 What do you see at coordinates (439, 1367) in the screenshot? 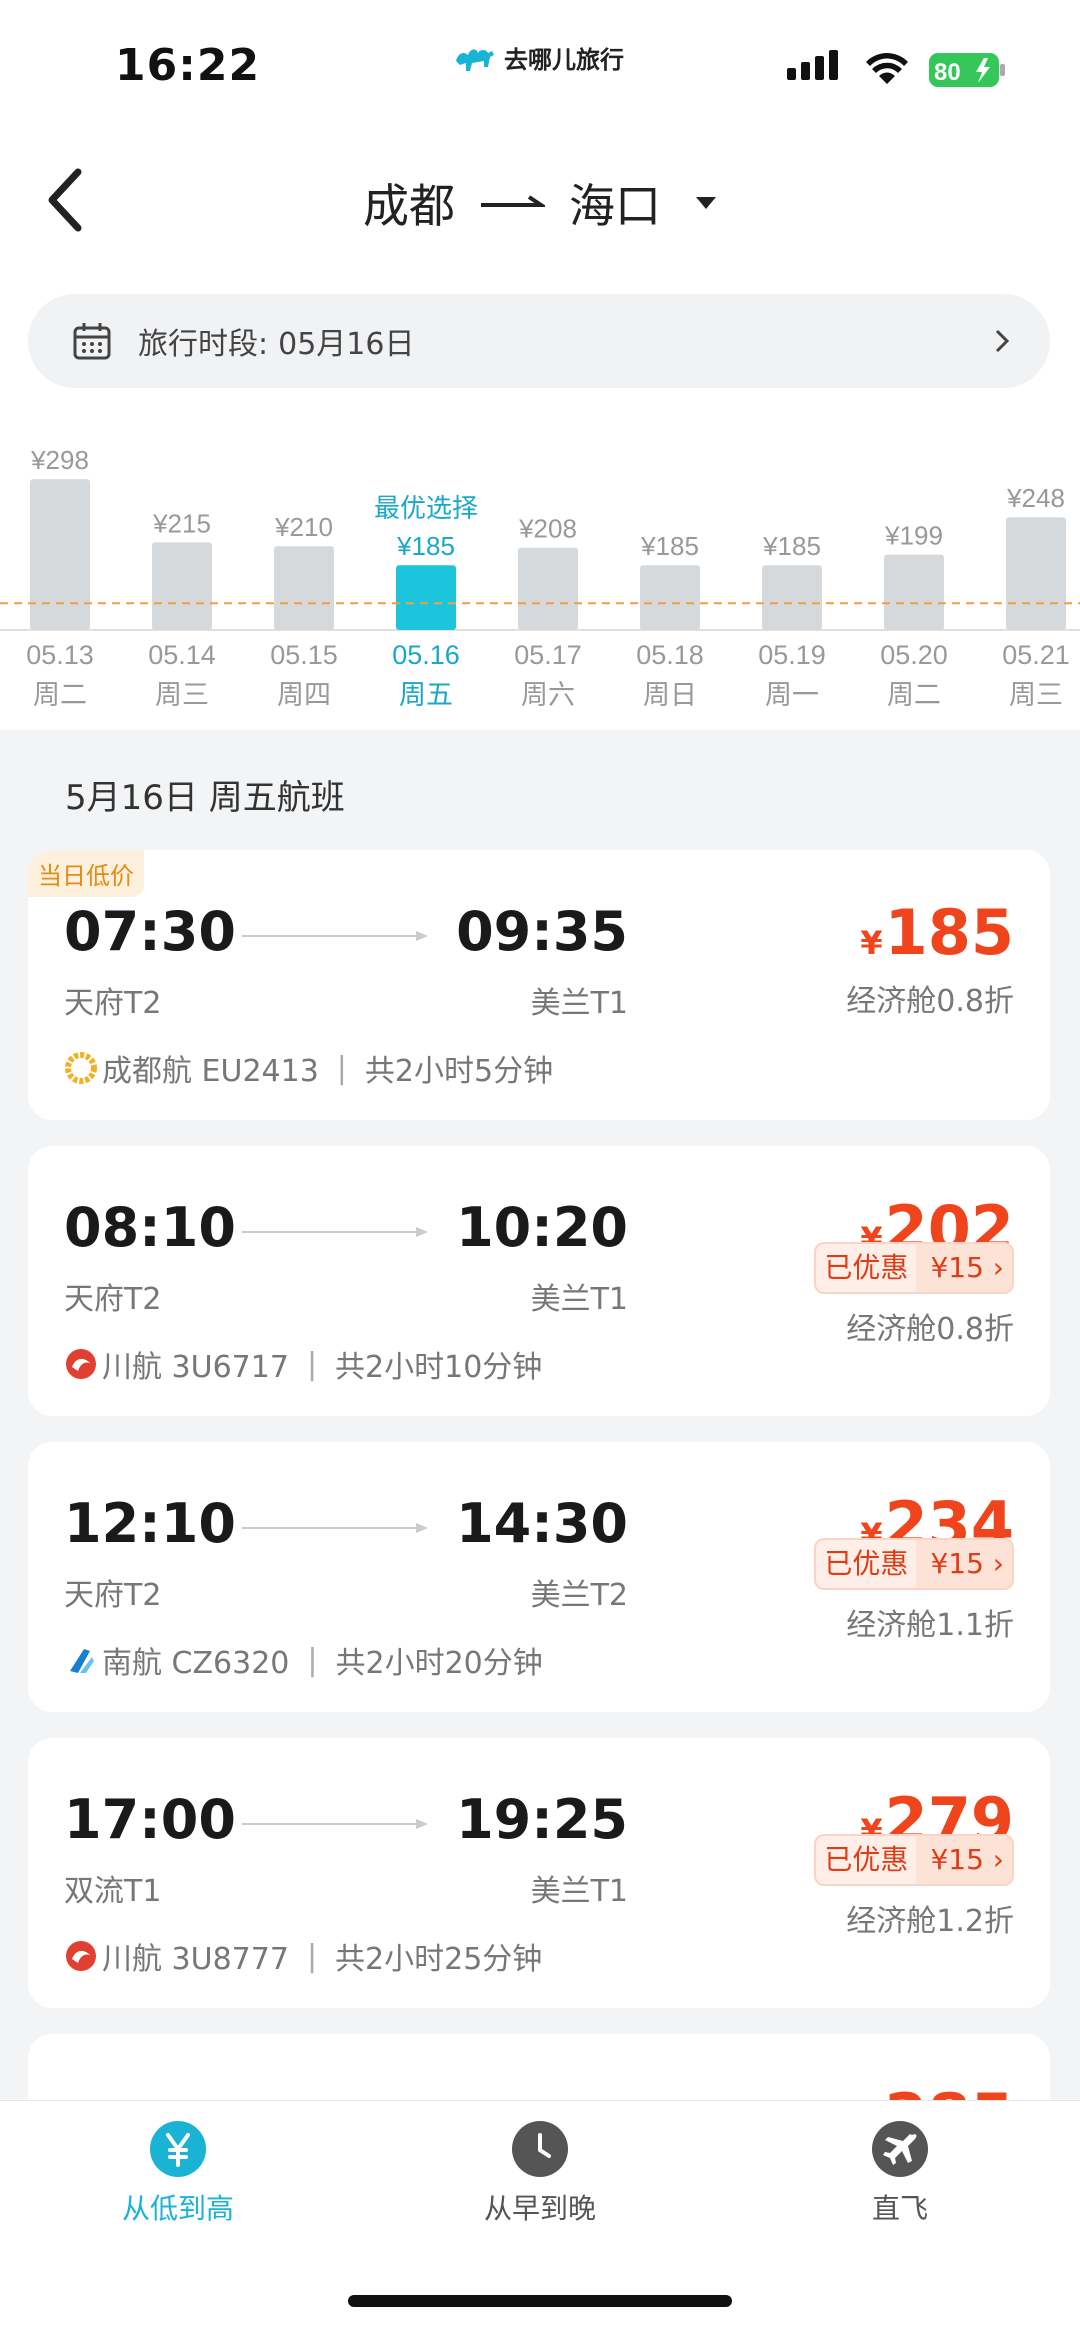
I see `flight-duration: 共2小时10分钟` at bounding box center [439, 1367].